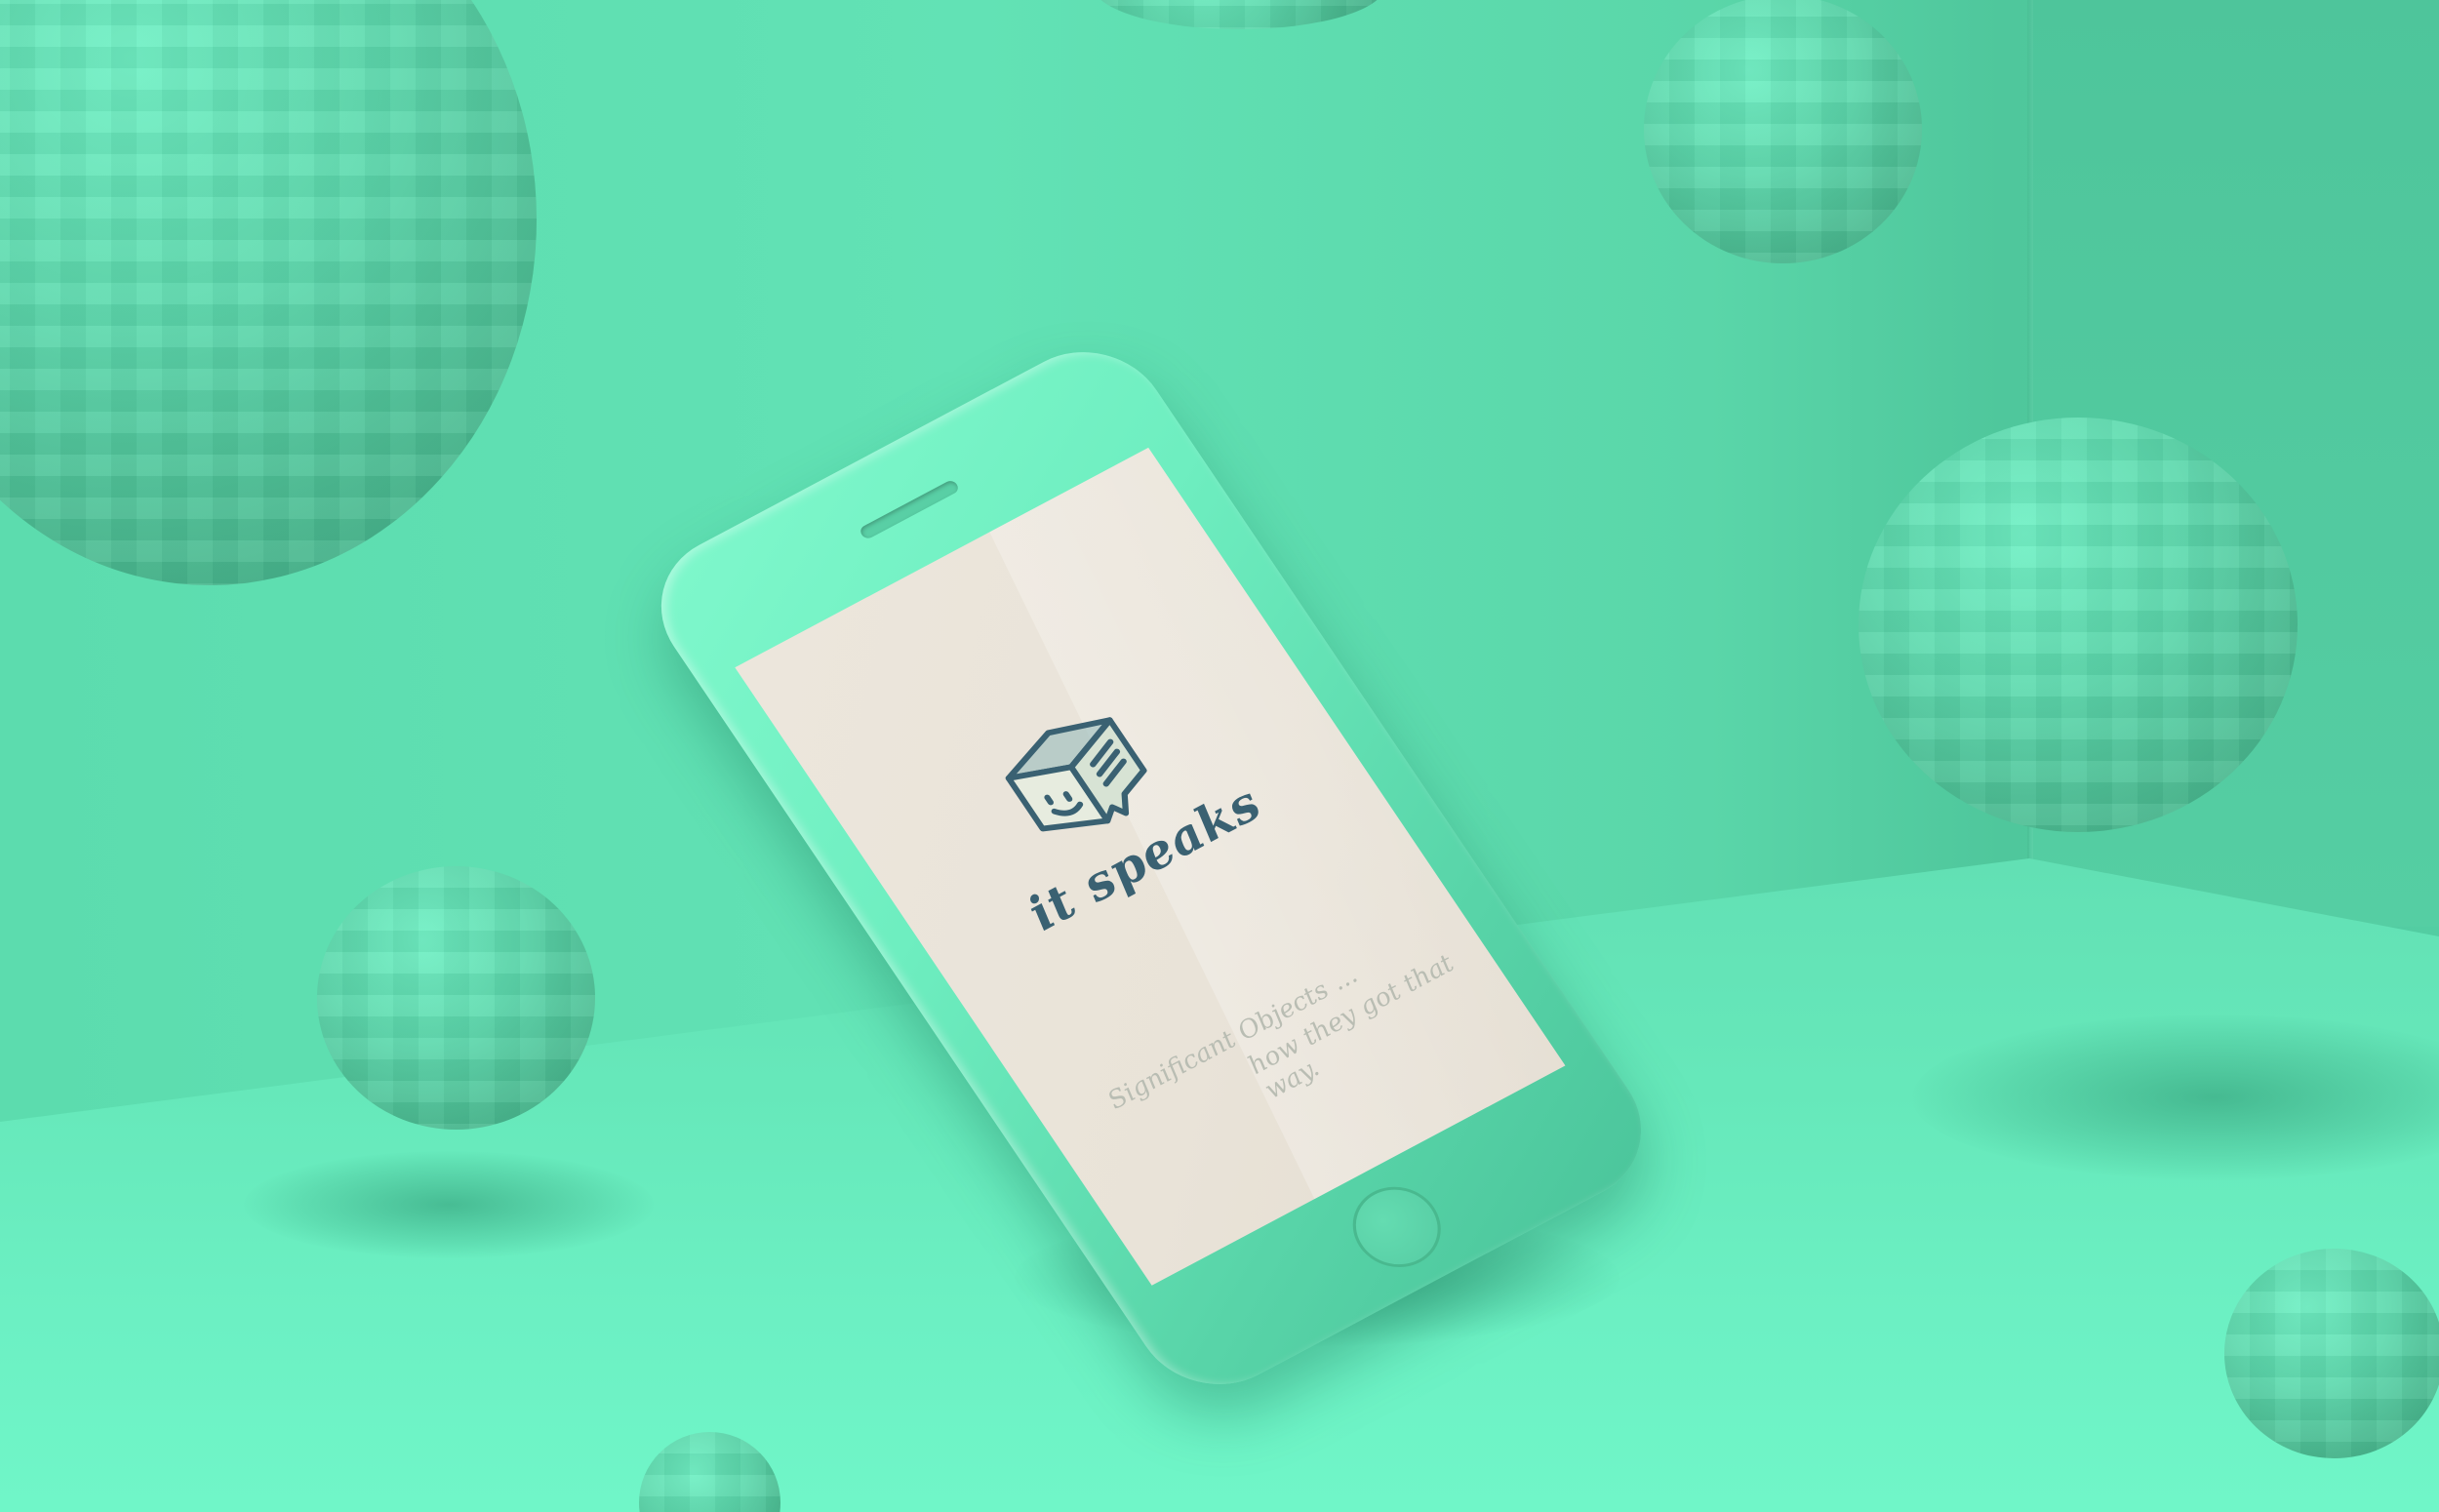  Describe the element at coordinates (456, 998) in the screenshot. I see `sphere-left` at that location.